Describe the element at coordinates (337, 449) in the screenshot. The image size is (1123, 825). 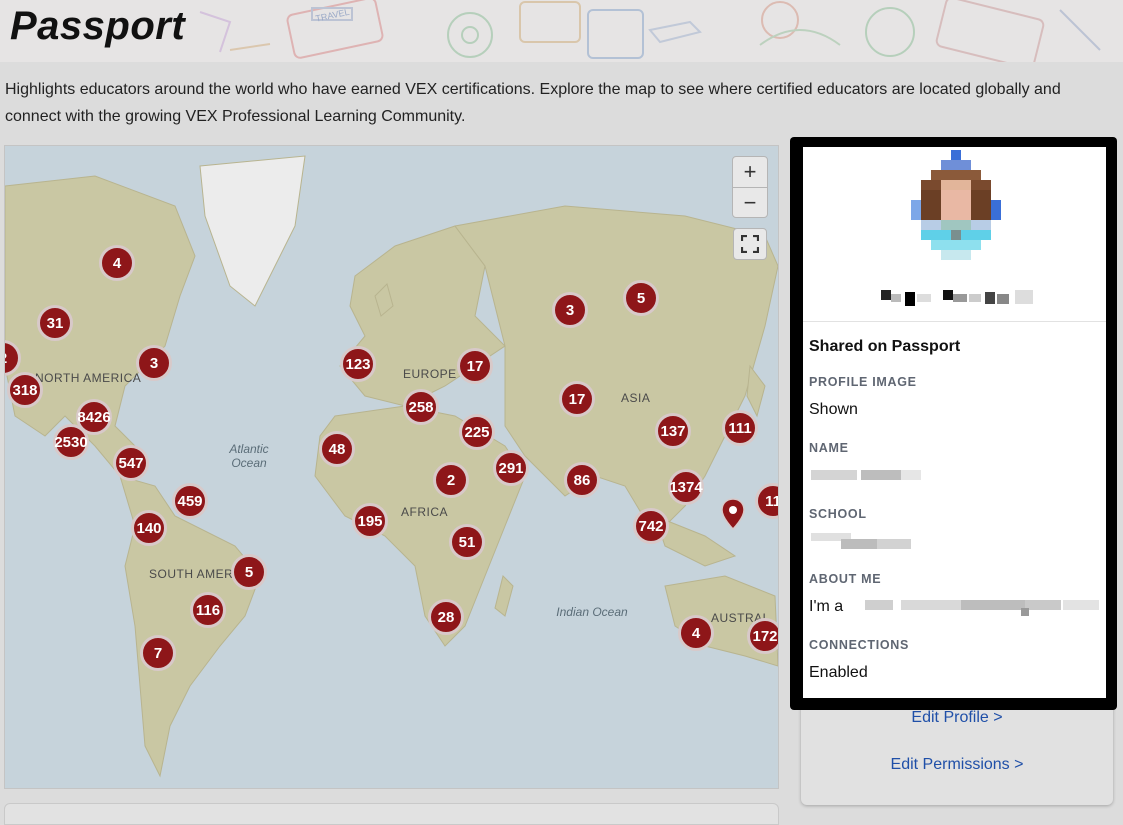
I see `cluster-marker: 48` at that location.